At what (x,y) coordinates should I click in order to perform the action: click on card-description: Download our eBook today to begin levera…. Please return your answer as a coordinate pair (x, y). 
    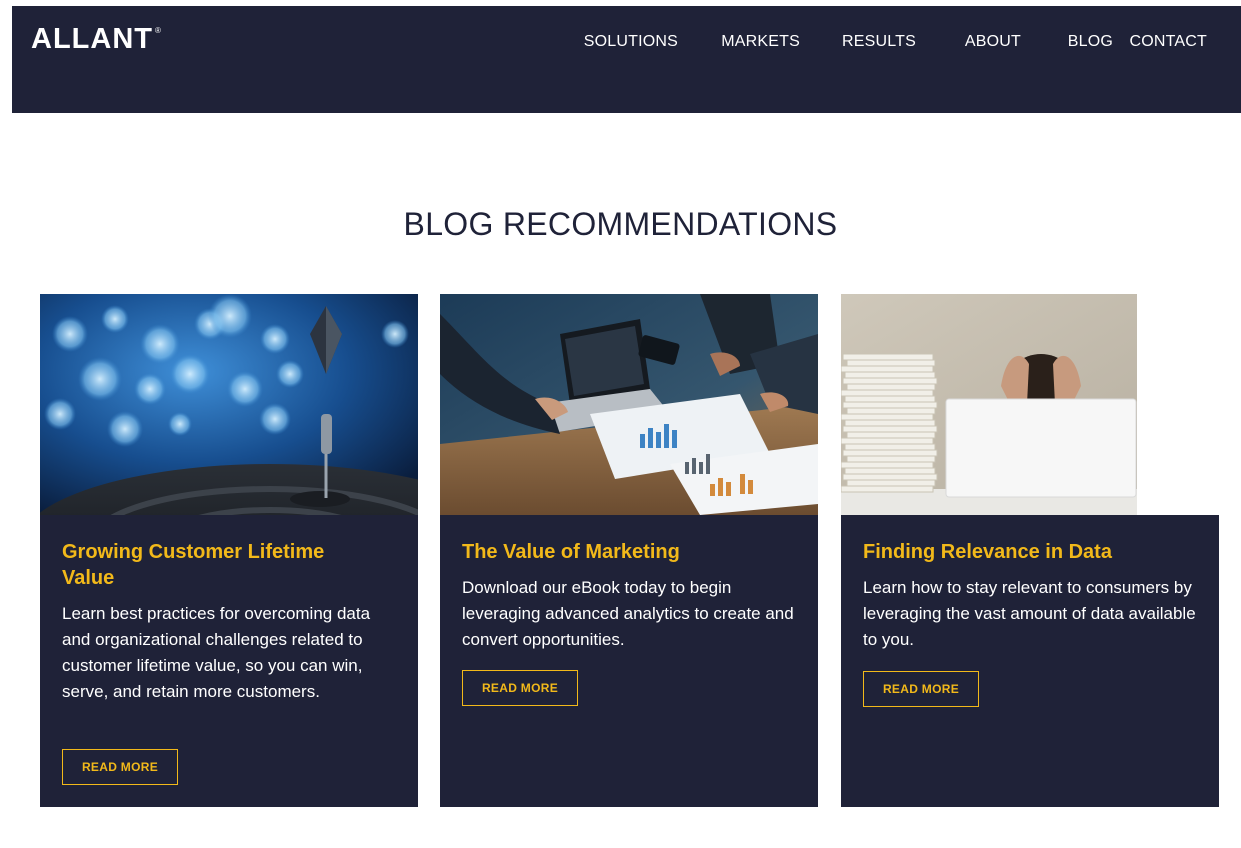
    Looking at the image, I should click on (628, 613).